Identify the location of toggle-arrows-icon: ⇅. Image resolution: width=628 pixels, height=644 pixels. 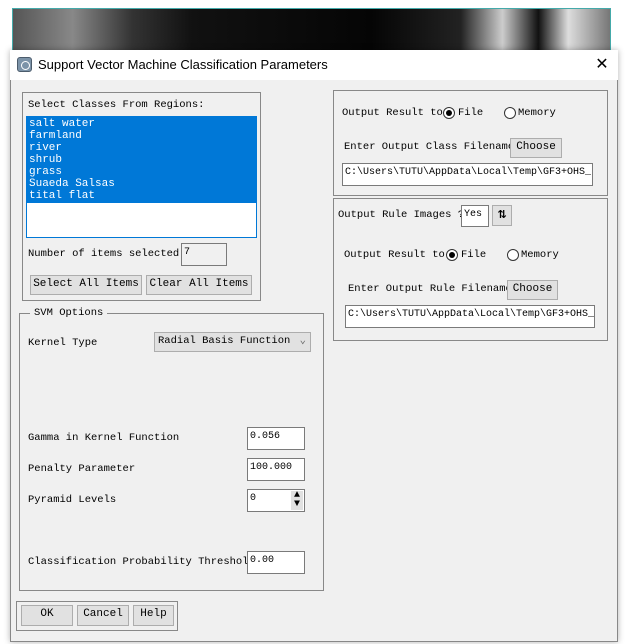
(502, 215).